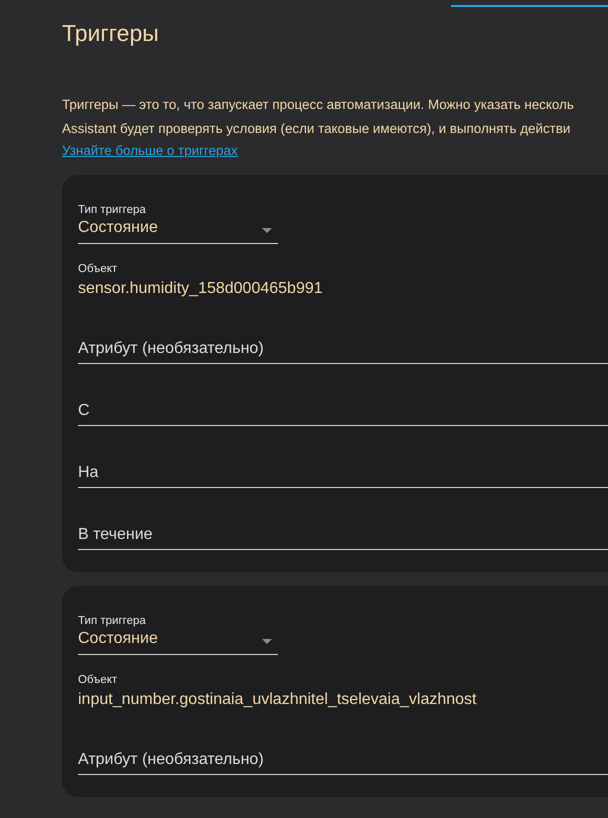 This screenshot has height=818, width=608. What do you see at coordinates (343, 412) in the screenshot?
I see `input-field: С` at bounding box center [343, 412].